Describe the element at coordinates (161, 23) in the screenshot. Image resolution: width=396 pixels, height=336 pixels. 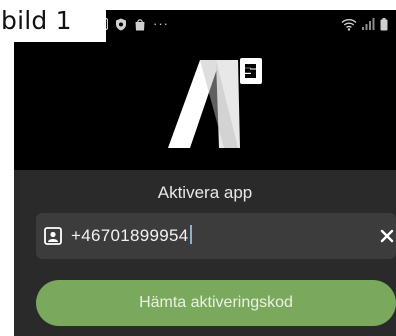
I see `status-overflow-dots: ···` at that location.